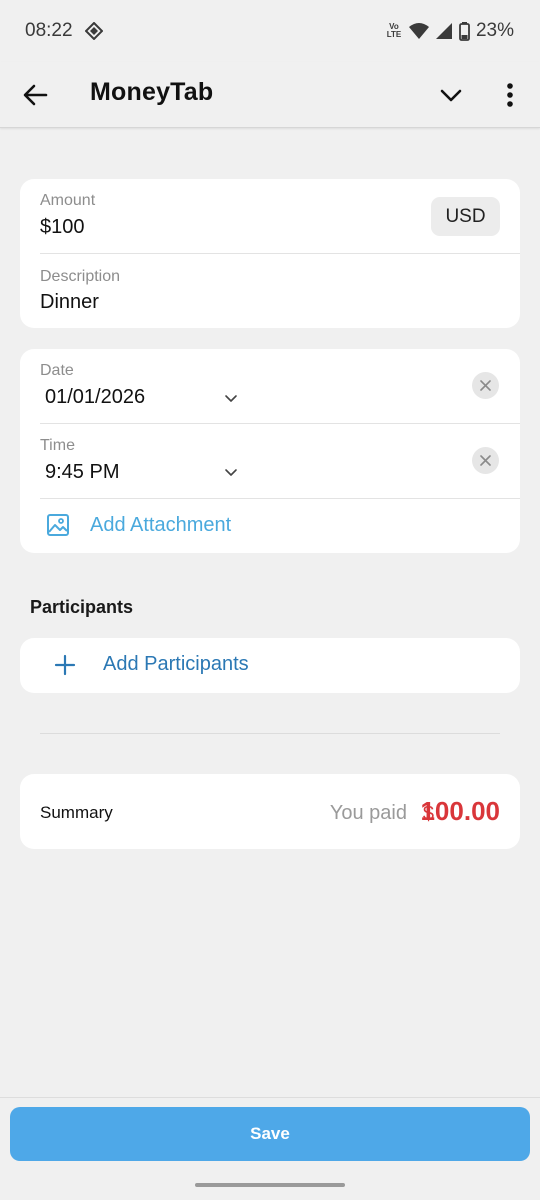  Describe the element at coordinates (510, 95) in the screenshot. I see `more-vert-icon` at that location.